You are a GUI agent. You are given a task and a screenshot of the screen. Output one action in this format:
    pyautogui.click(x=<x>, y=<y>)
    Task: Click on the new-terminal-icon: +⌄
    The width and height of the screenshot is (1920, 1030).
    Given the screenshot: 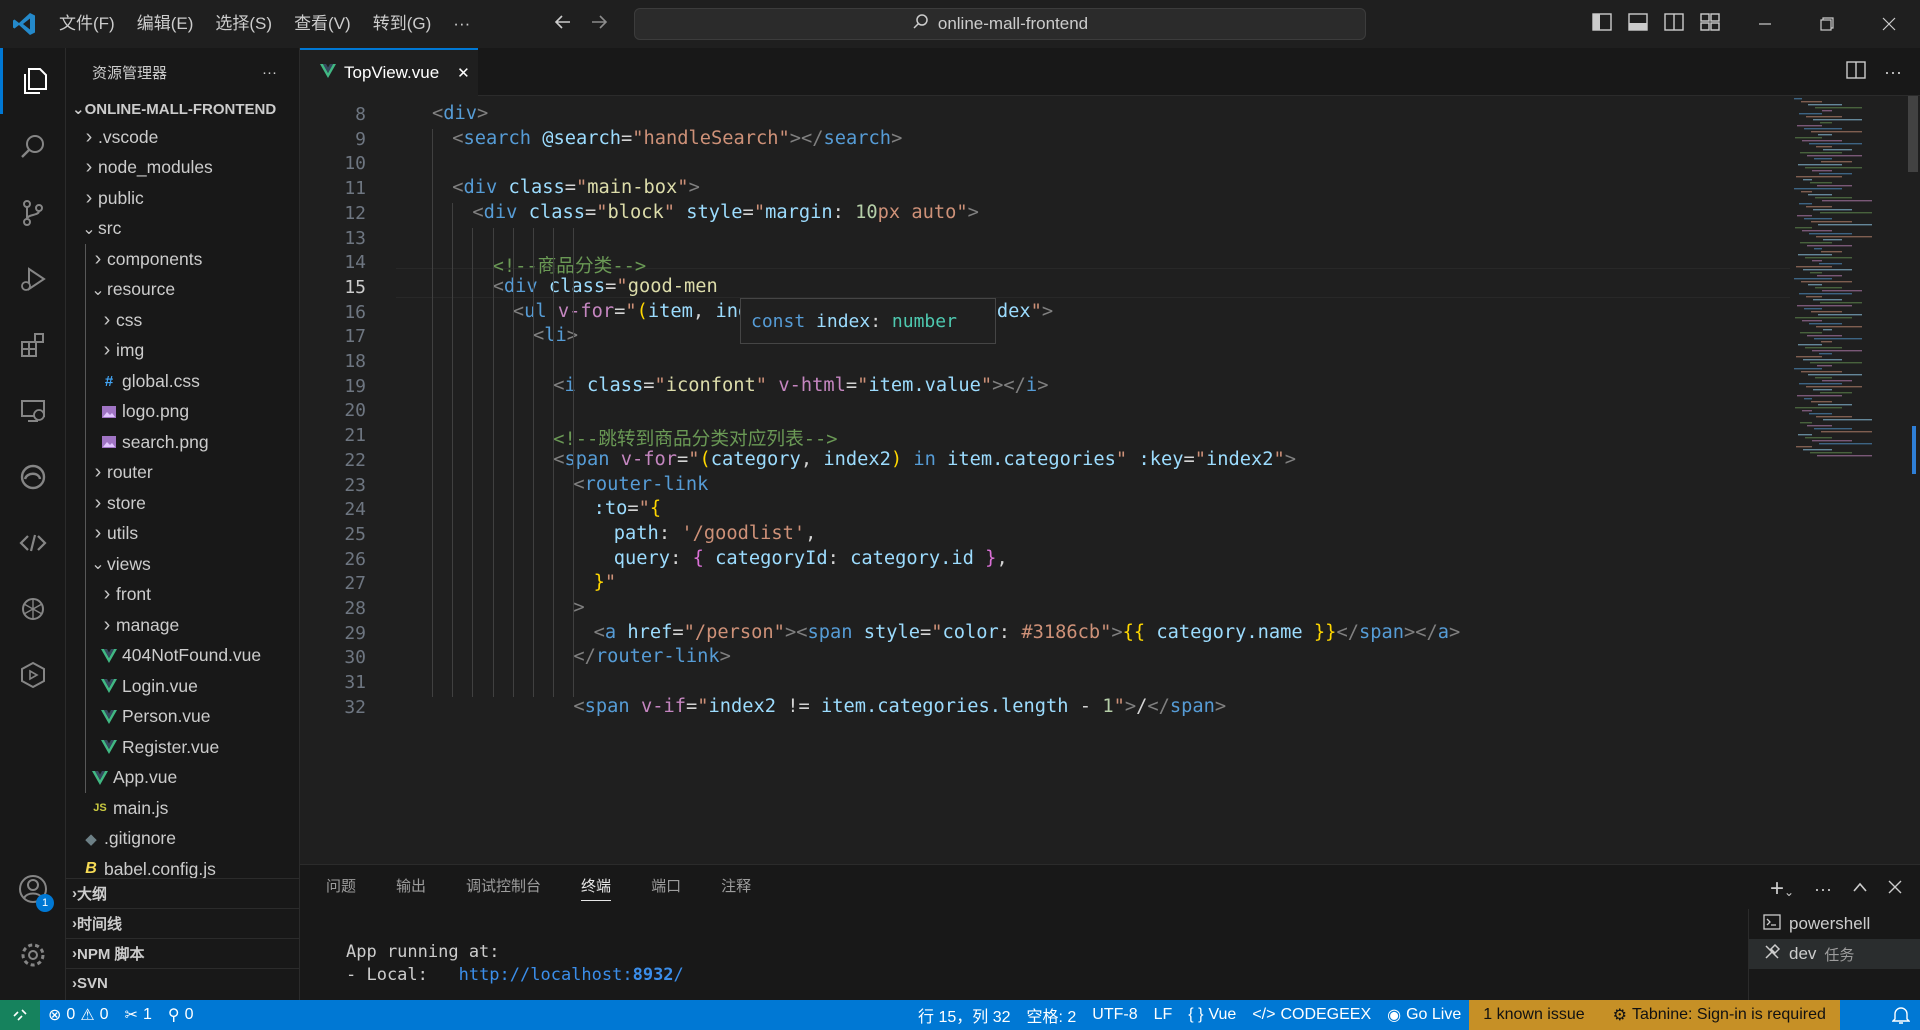 What is the action you would take?
    pyautogui.click(x=1782, y=889)
    